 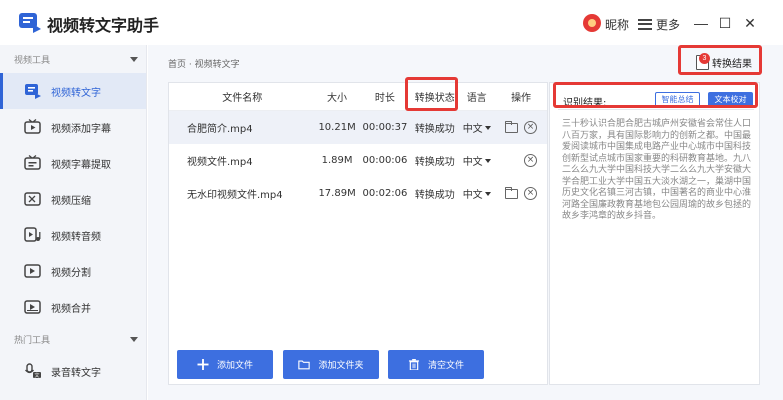 What do you see at coordinates (235, 195) in the screenshot?
I see `file-name: 无水印视频文件.mp4` at bounding box center [235, 195].